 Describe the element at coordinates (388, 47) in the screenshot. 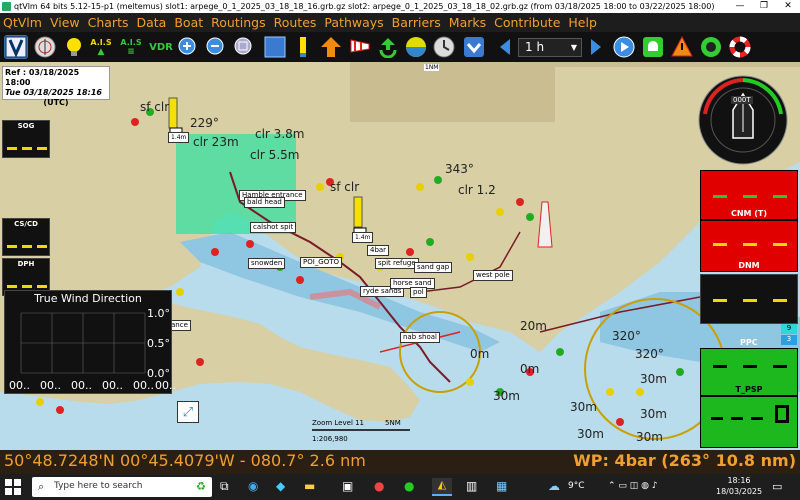

I see `recycle-routing-icon` at that location.